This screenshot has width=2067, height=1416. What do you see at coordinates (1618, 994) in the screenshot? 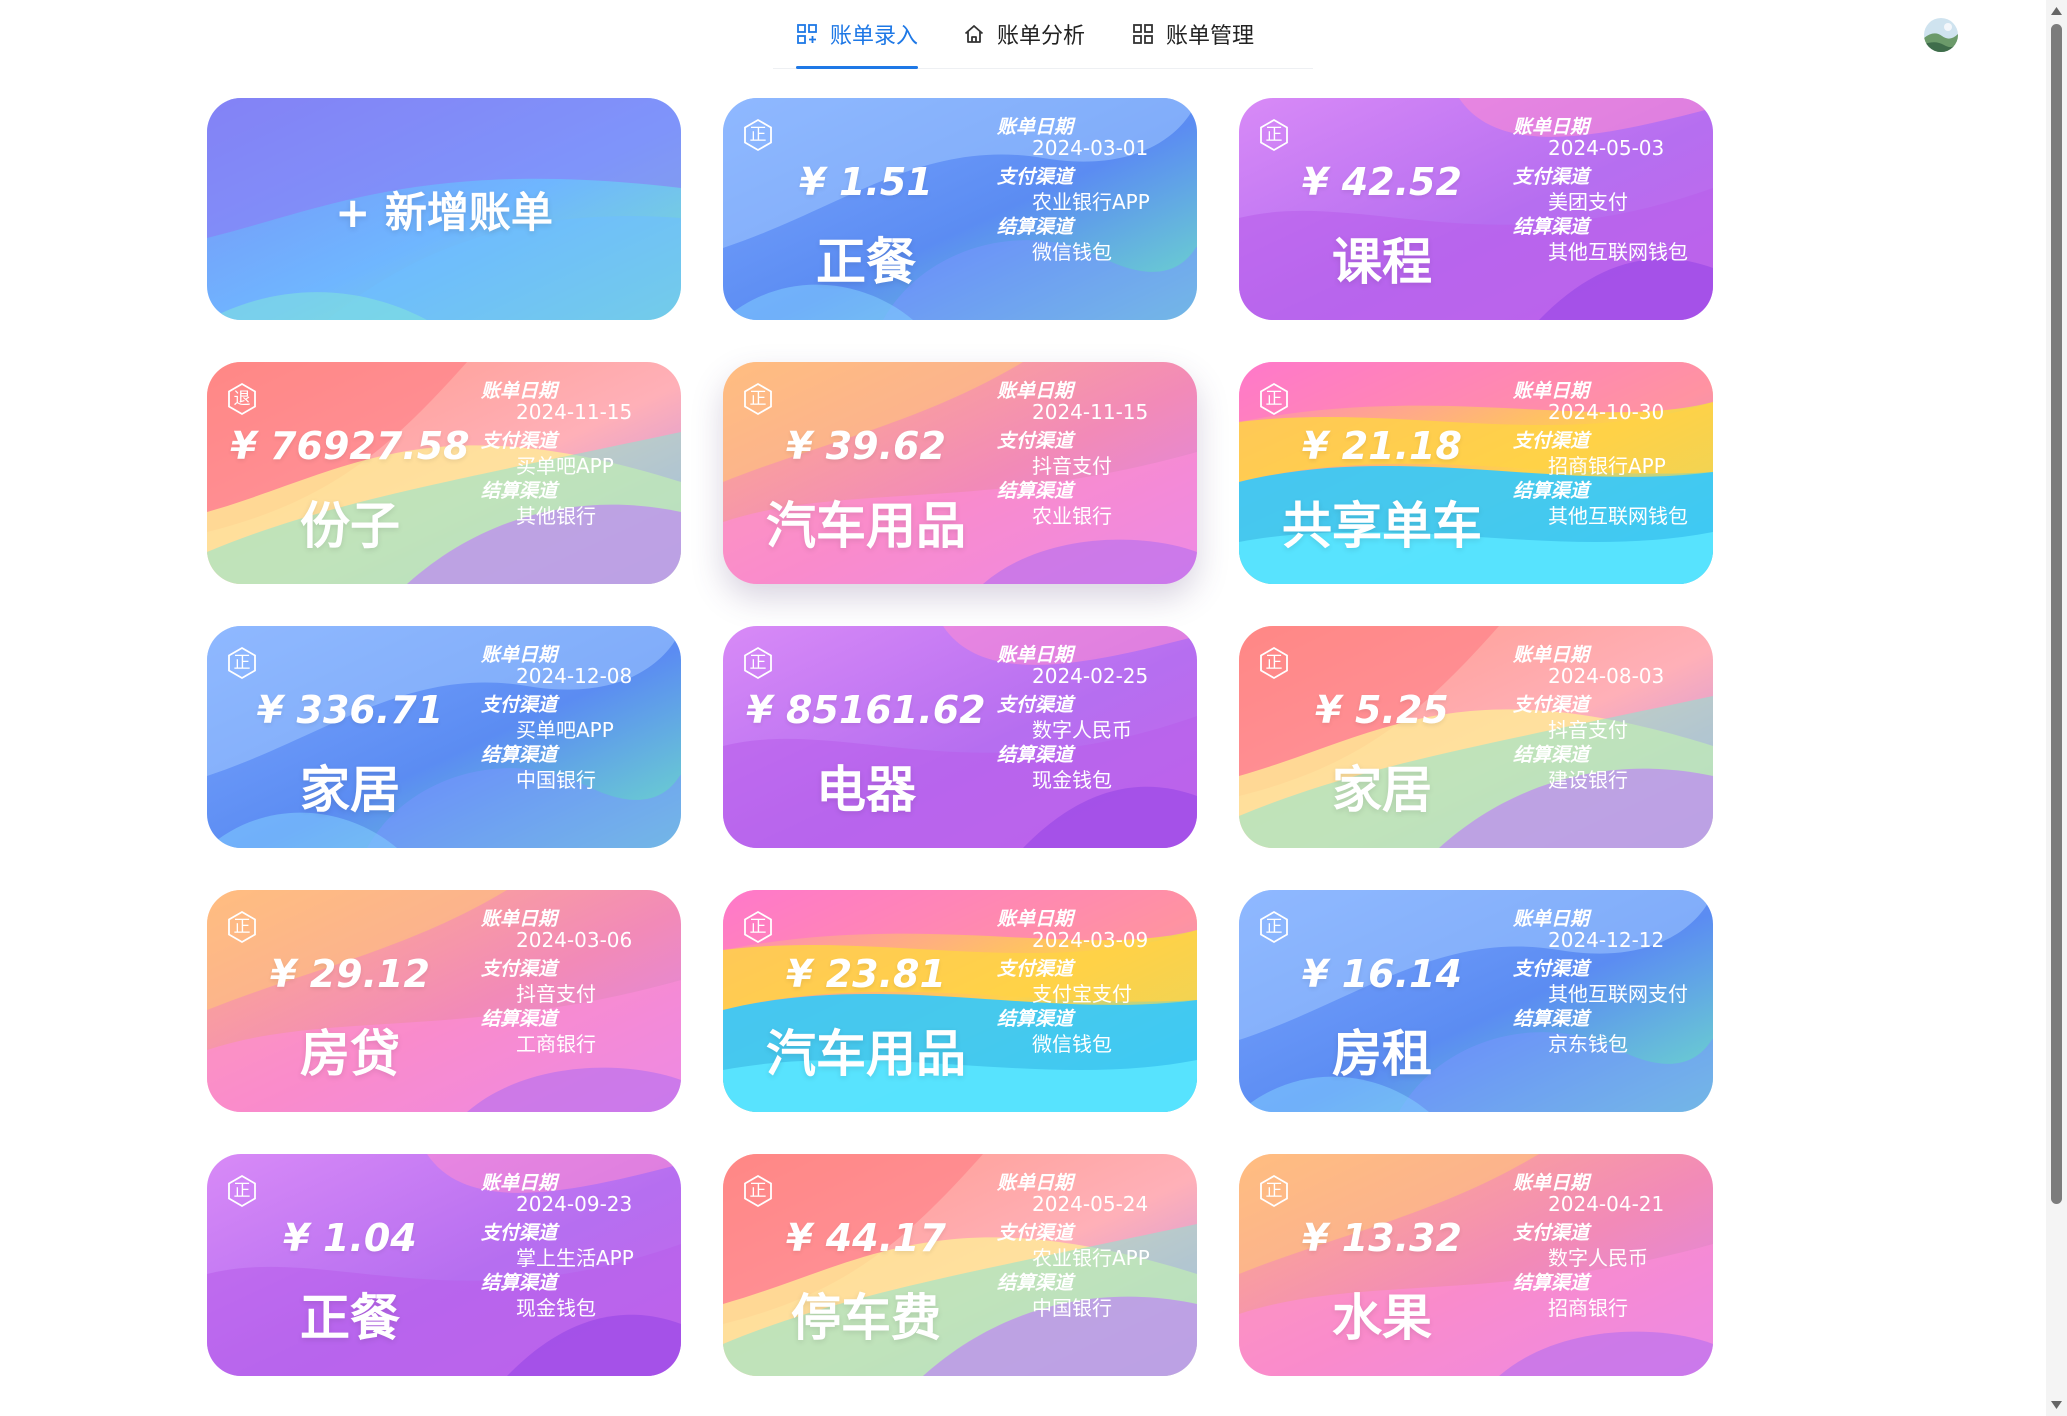
I see `pay-channel-value: 其他互联网支付` at bounding box center [1618, 994].